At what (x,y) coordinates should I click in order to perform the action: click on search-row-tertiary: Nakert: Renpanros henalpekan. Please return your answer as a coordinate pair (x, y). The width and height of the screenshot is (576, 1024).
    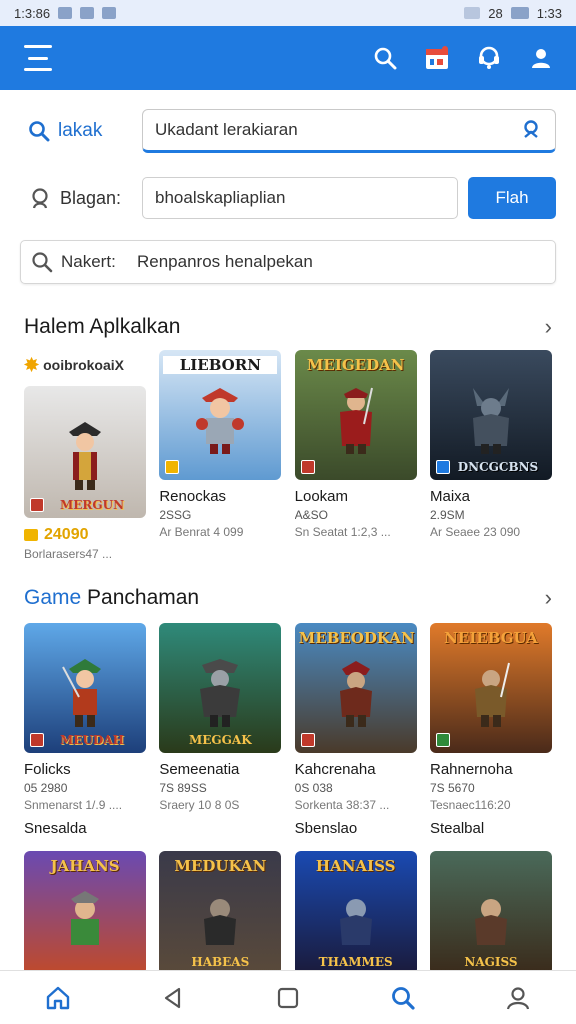
    Looking at the image, I should click on (288, 262).